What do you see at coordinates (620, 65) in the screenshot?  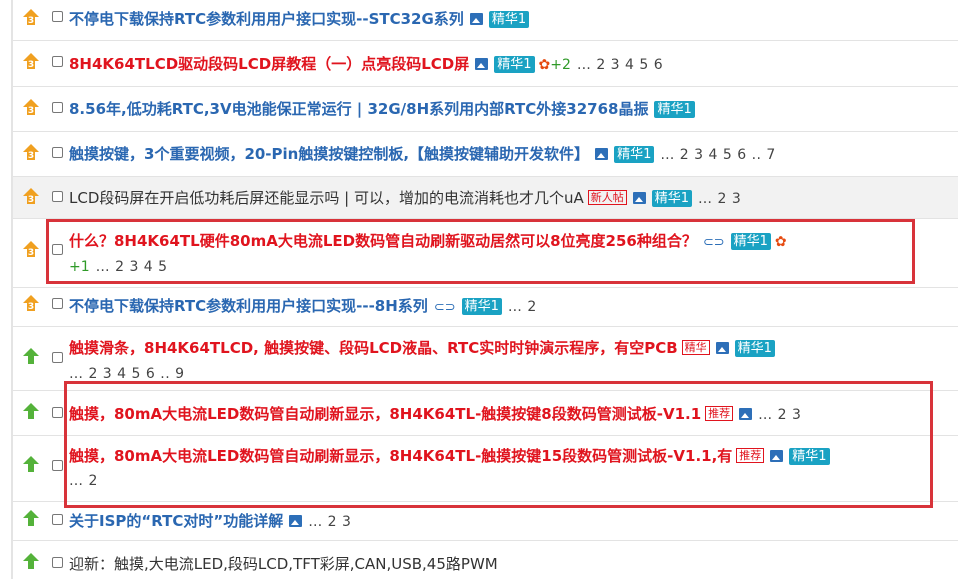 I see `pagination: … 2 3 4 5 6` at bounding box center [620, 65].